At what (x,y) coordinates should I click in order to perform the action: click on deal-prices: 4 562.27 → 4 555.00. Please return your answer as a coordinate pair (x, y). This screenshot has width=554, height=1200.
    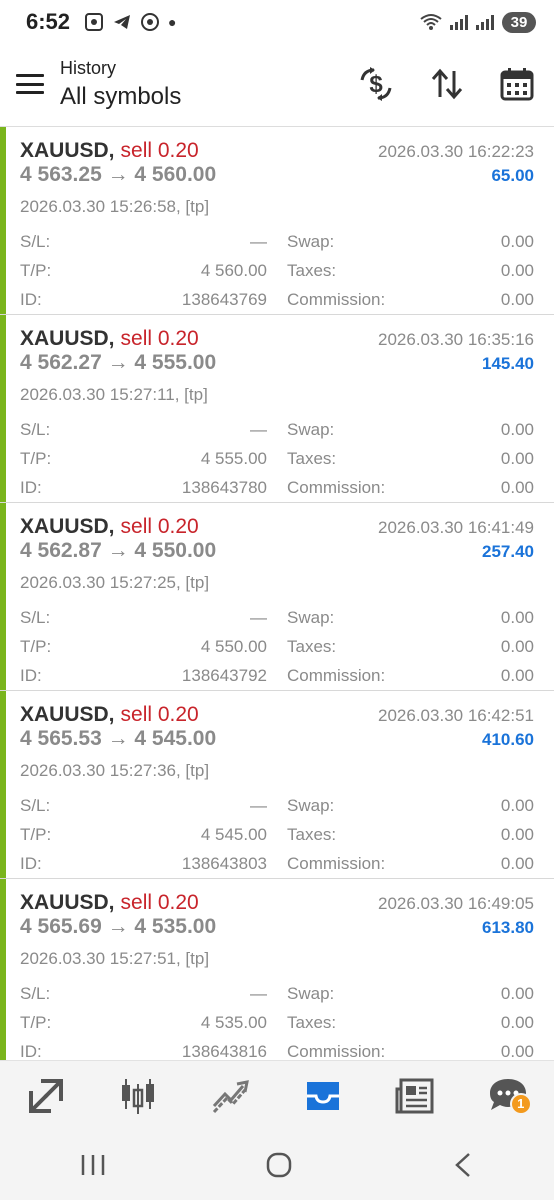
    Looking at the image, I should click on (118, 362).